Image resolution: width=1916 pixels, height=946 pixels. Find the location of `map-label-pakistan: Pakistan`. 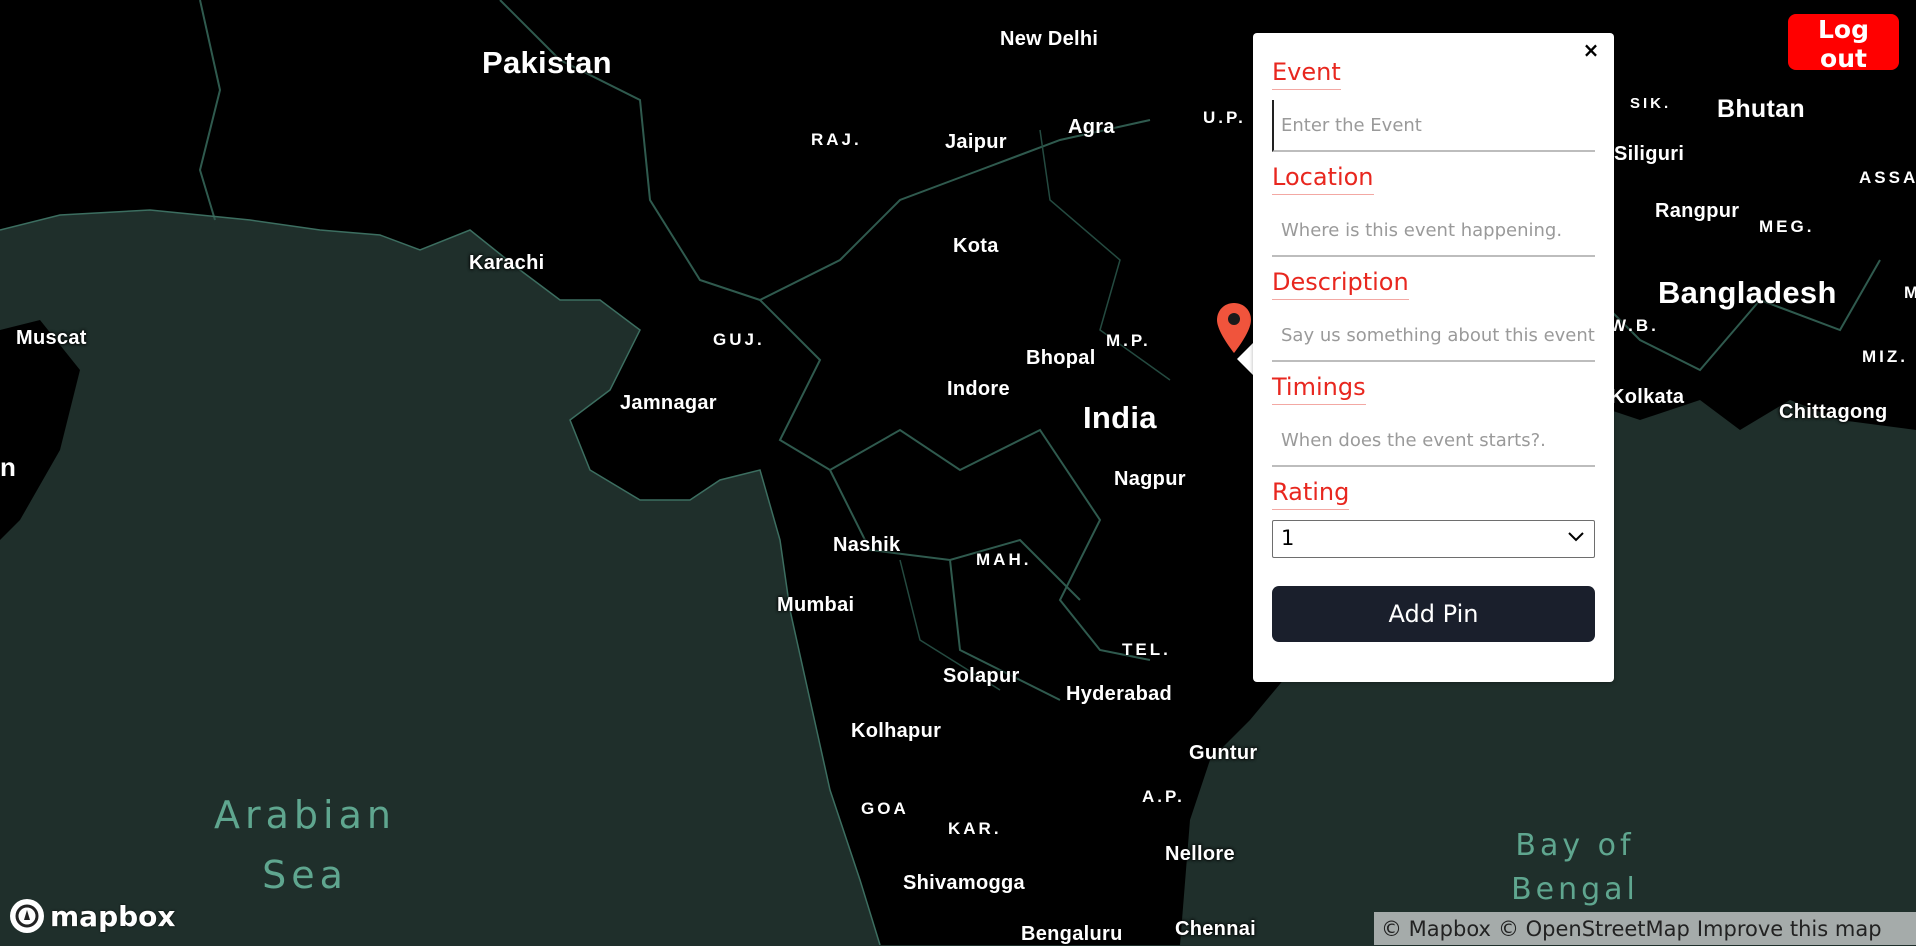

map-label-pakistan: Pakistan is located at coordinates (547, 62).